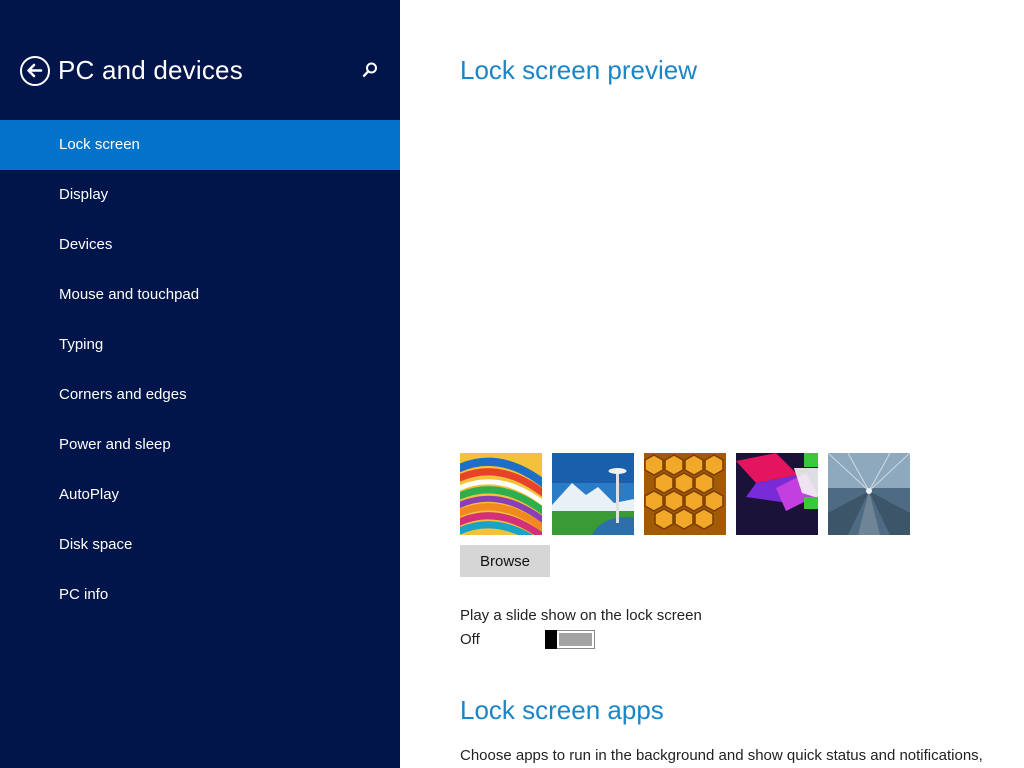  I want to click on sidebar-item-devices: Devices, so click(200, 245).